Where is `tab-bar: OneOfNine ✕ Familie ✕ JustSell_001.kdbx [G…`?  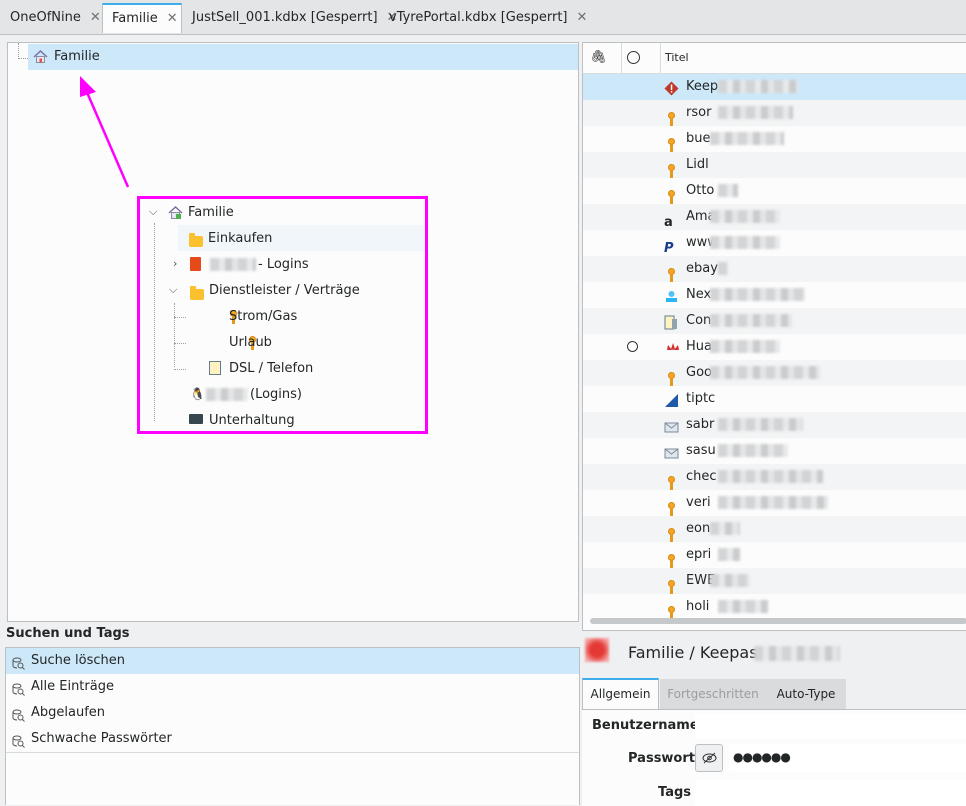 tab-bar: OneOfNine ✕ Familie ✕ JustSell_001.kdbx [G… is located at coordinates (483, 17).